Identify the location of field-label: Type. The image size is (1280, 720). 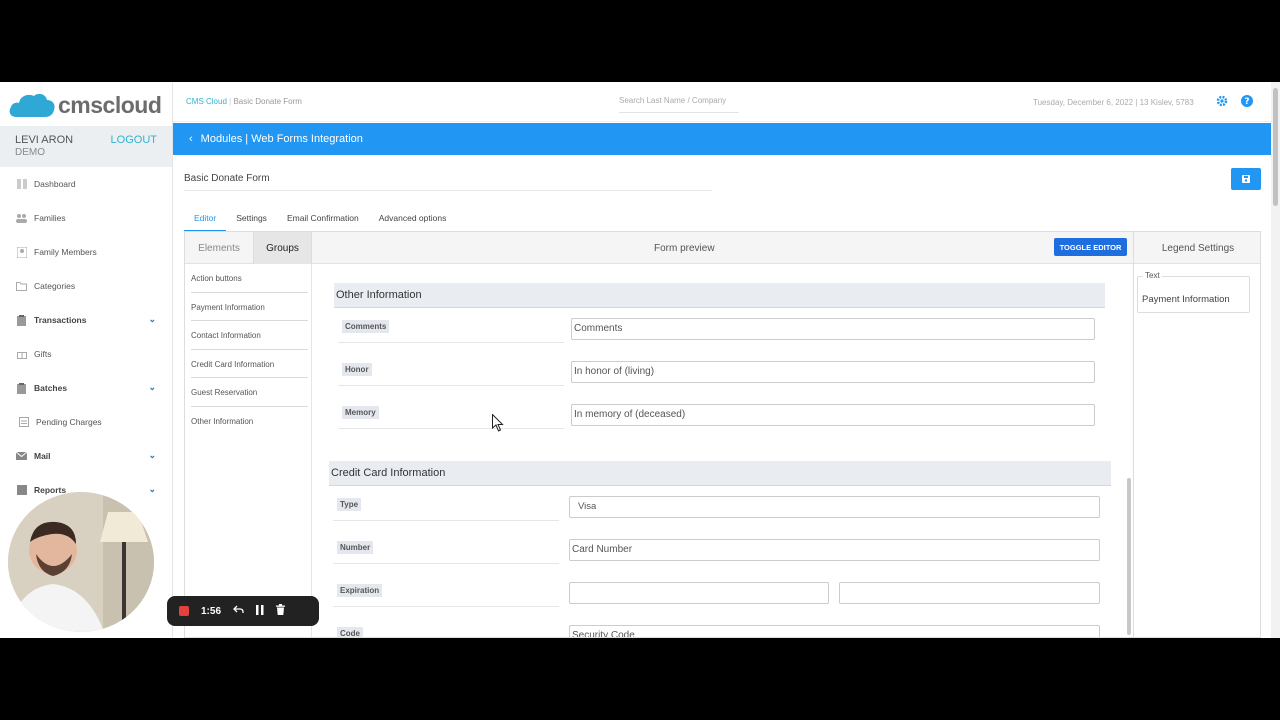
(349, 504).